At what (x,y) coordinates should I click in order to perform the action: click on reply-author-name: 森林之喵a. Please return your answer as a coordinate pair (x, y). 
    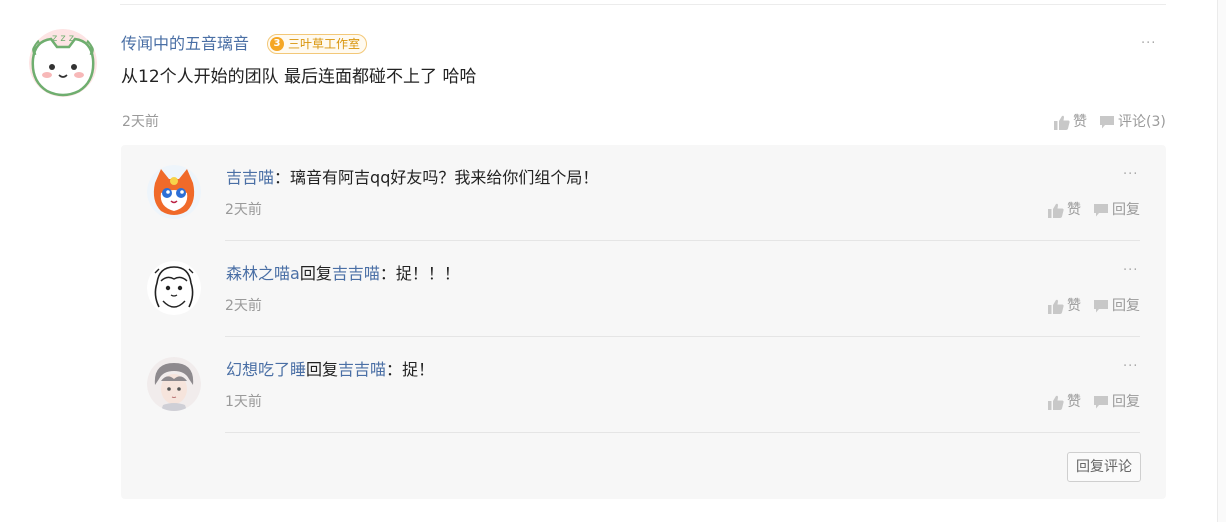
    Looking at the image, I should click on (263, 273).